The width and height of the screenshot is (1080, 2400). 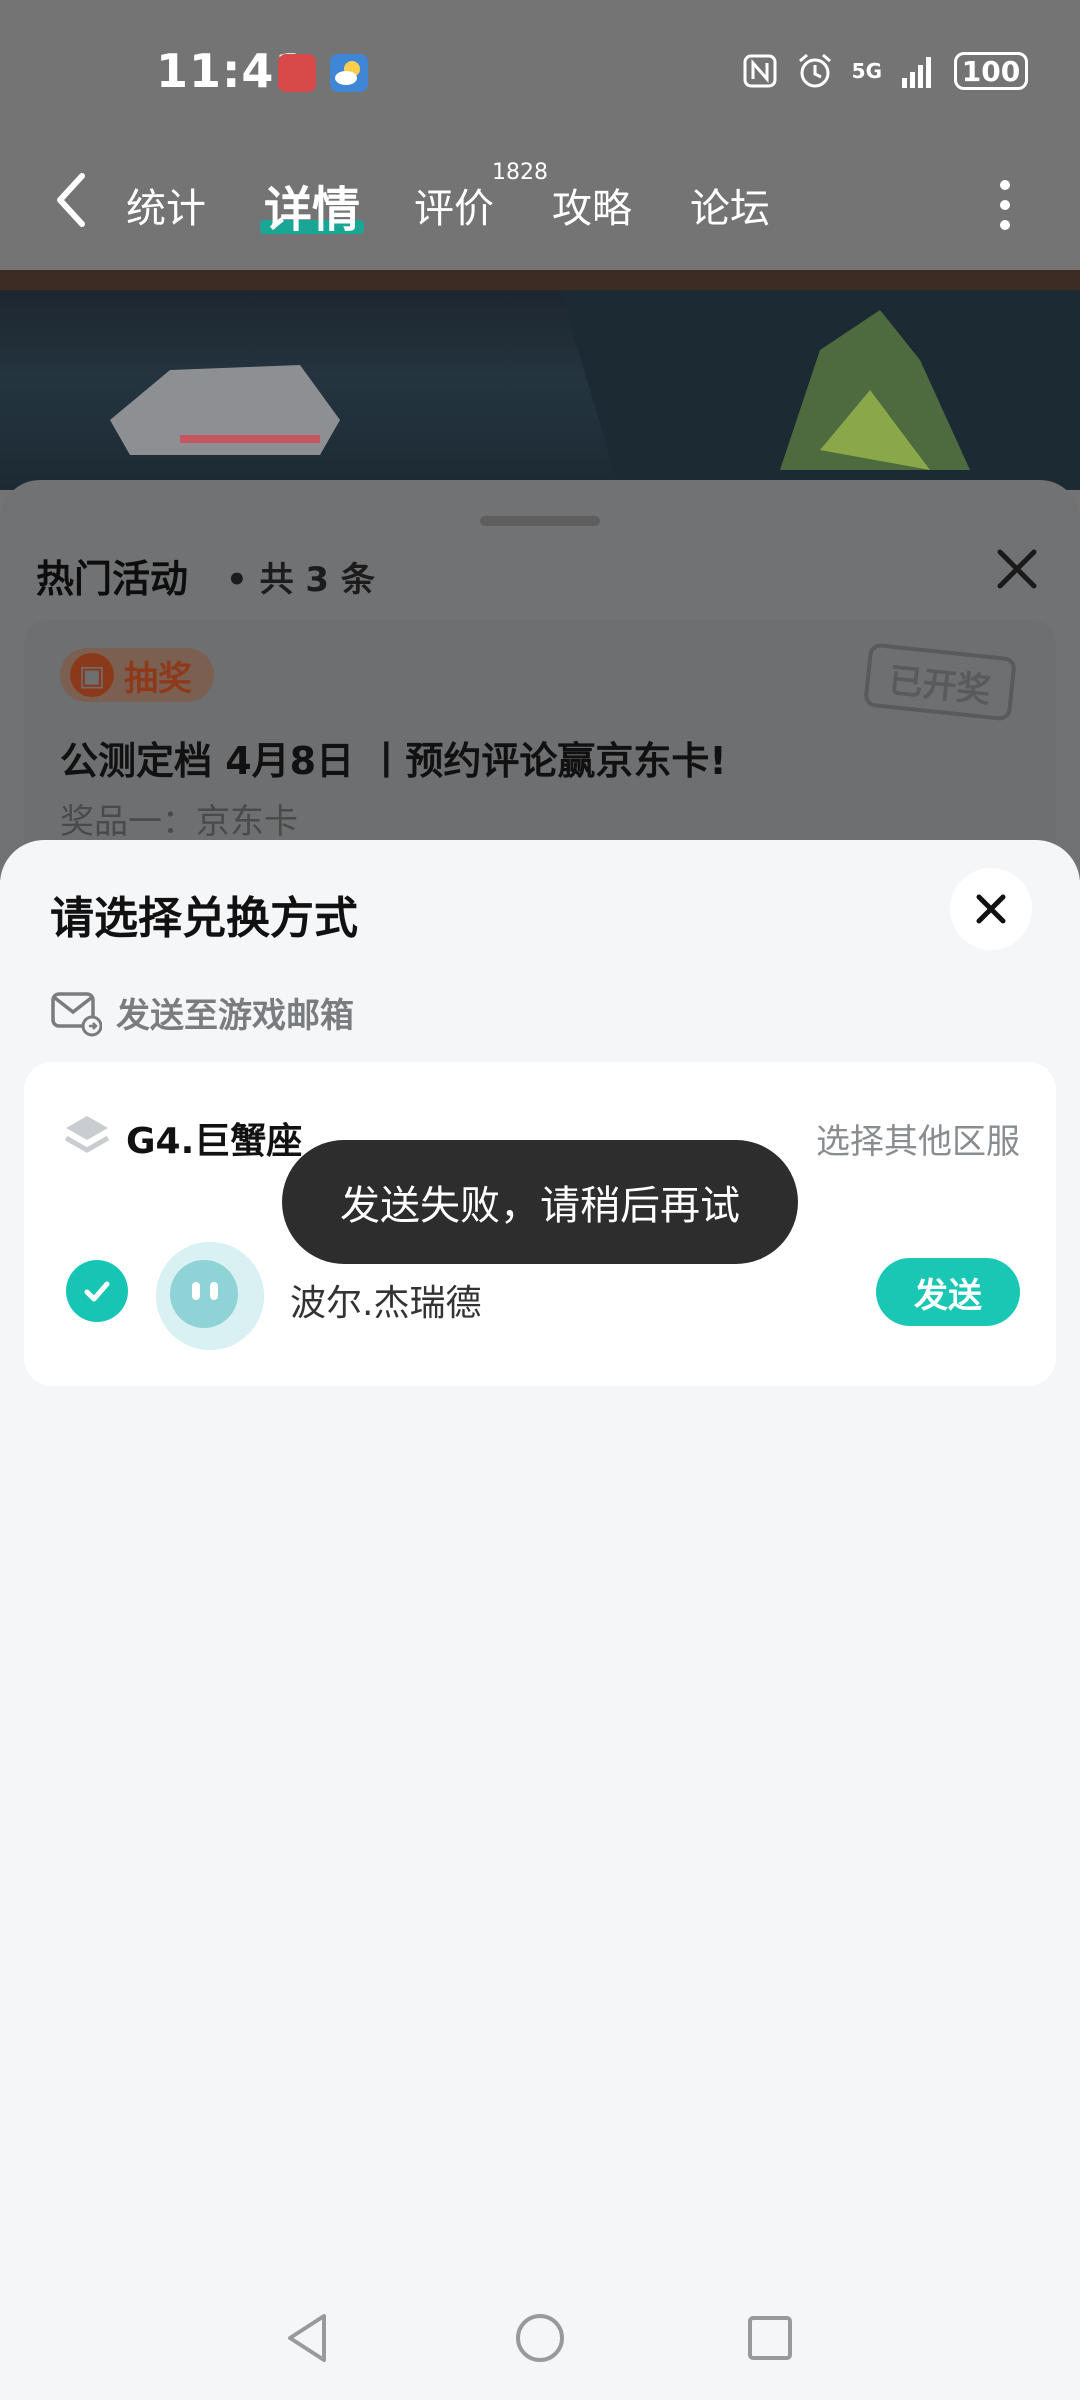 I want to click on tab-forum: 论坛, so click(x=730, y=205).